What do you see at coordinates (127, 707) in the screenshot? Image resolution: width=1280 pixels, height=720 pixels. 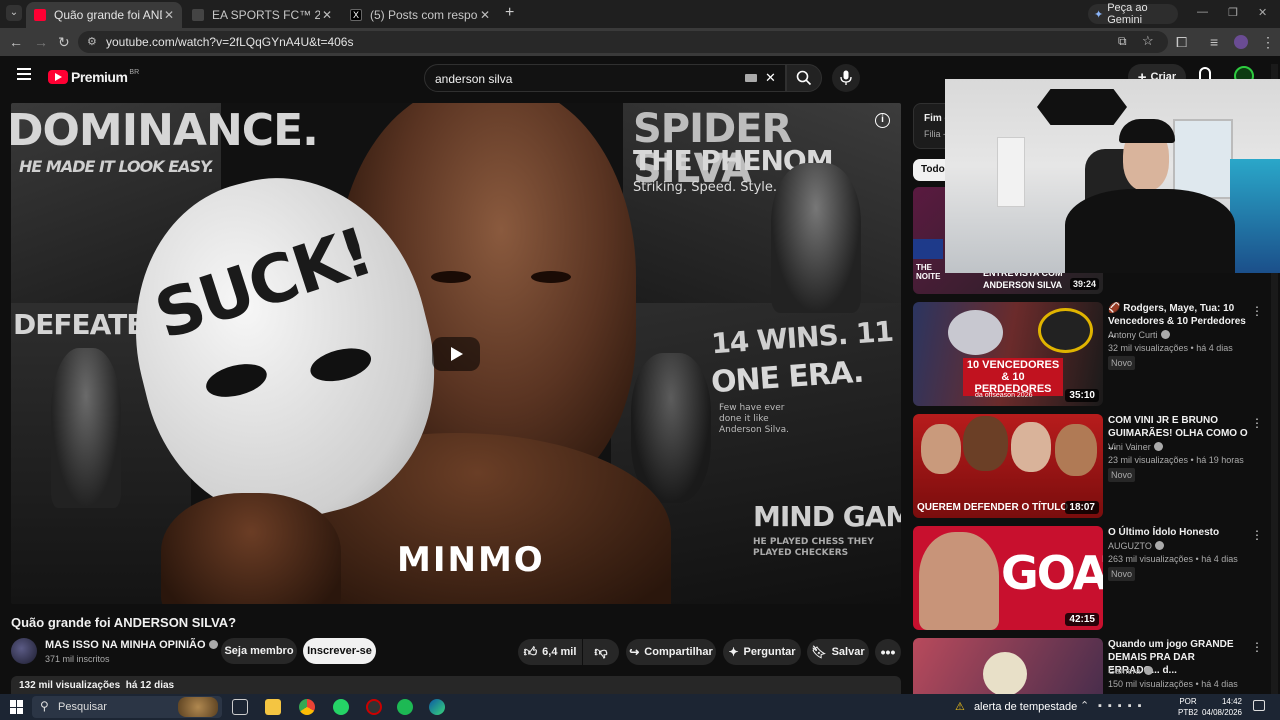 I see `taskbar-search: ⚲ Pesquisar` at bounding box center [127, 707].